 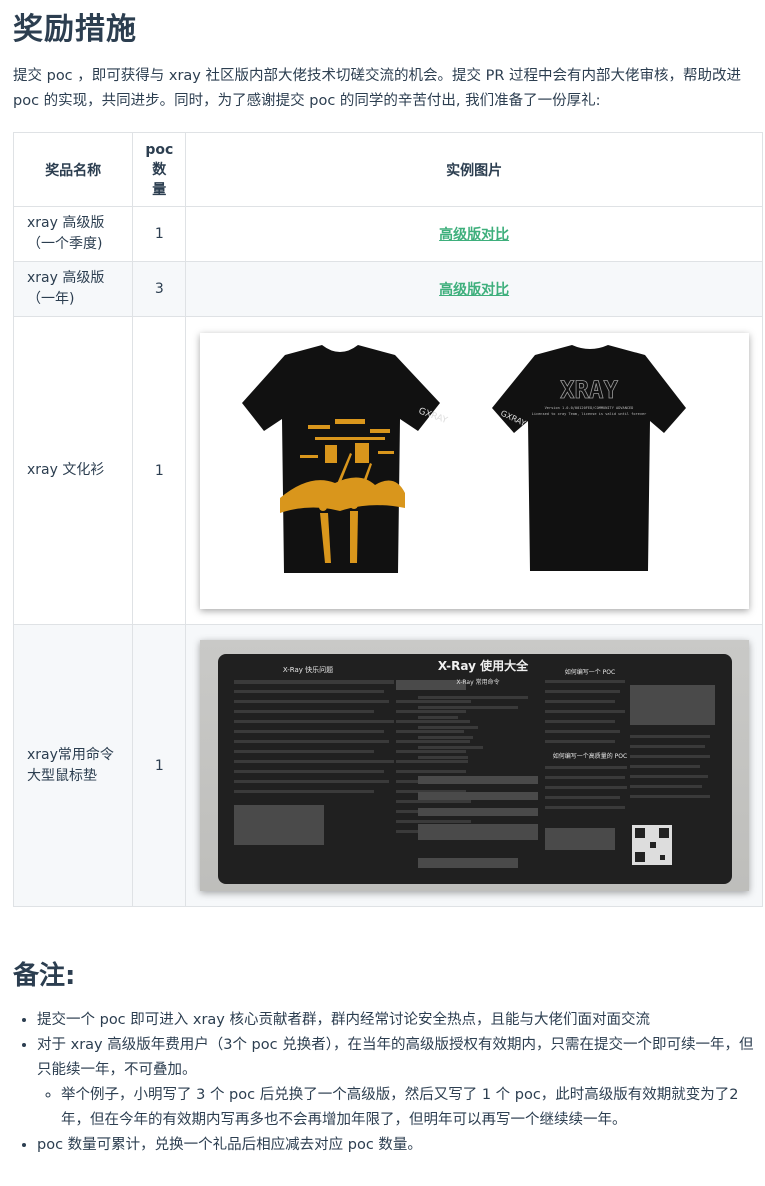 What do you see at coordinates (589, 672) in the screenshot?
I see `mousepad-col3-title: 如何编写一个 POC` at bounding box center [589, 672].